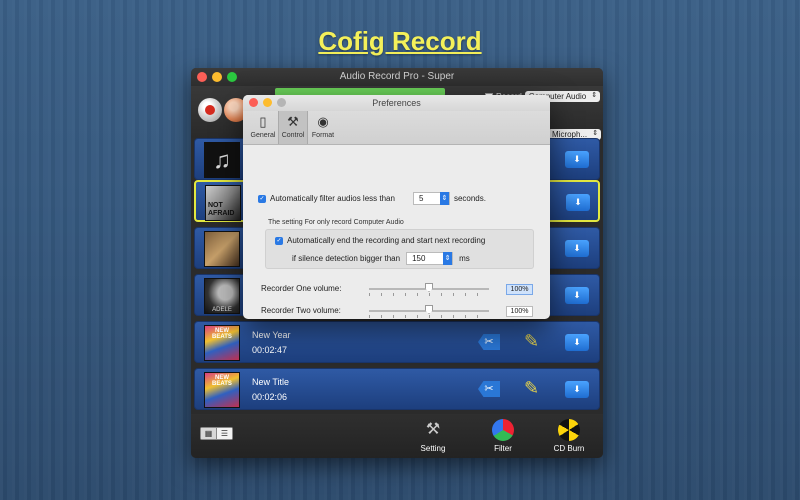 The width and height of the screenshot is (800, 500). I want to click on cd-burn-button: CD Burn, so click(569, 436).